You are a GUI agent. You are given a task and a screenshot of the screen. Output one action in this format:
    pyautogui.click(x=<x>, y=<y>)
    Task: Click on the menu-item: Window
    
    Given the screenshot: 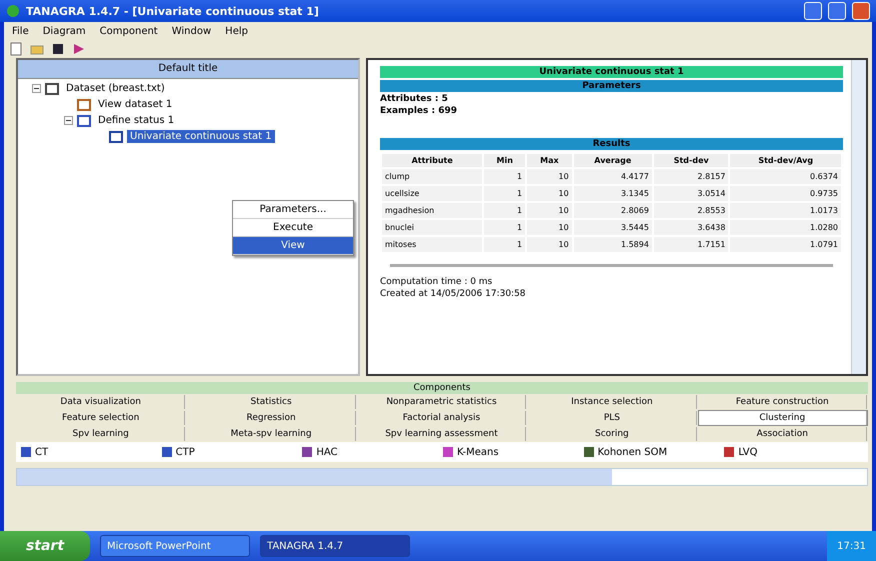 What is the action you would take?
    pyautogui.click(x=192, y=31)
    